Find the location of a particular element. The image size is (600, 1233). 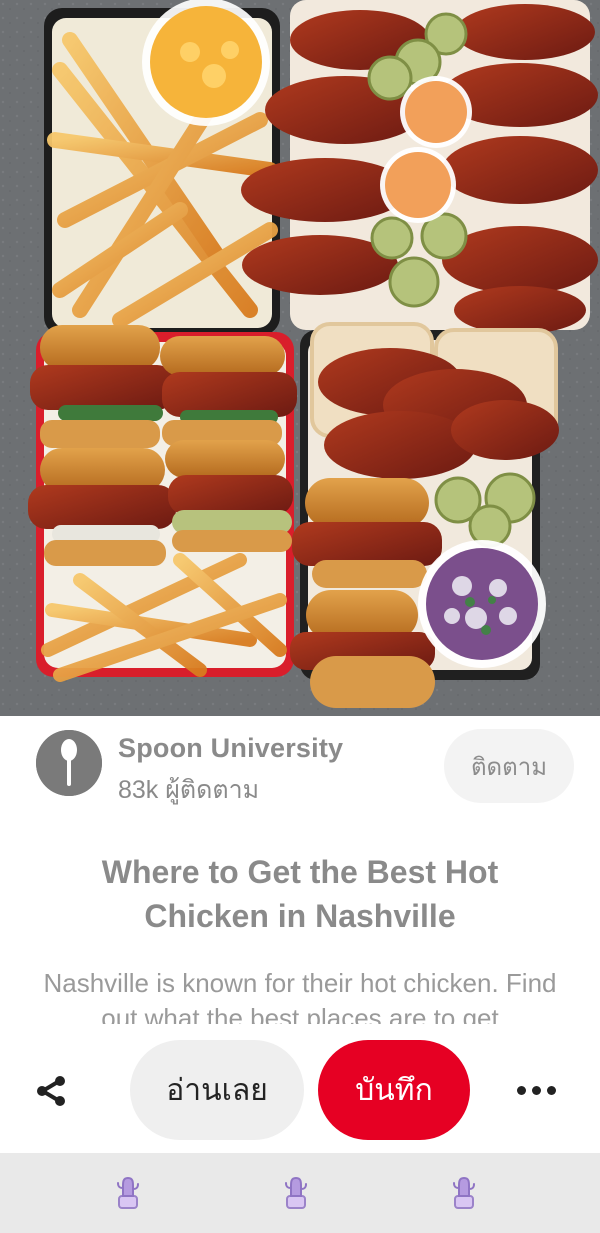

more-icon is located at coordinates (536, 1090).